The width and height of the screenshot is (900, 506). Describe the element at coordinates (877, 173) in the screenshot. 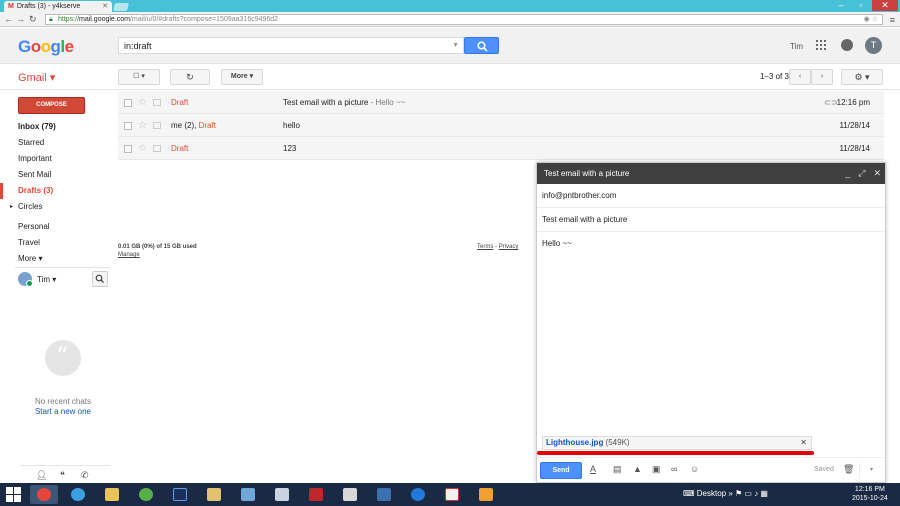

I see `close-icon: ✕` at that location.